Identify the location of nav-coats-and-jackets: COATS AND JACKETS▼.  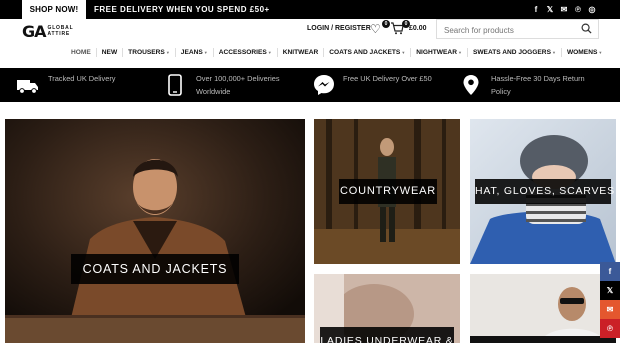
(367, 52).